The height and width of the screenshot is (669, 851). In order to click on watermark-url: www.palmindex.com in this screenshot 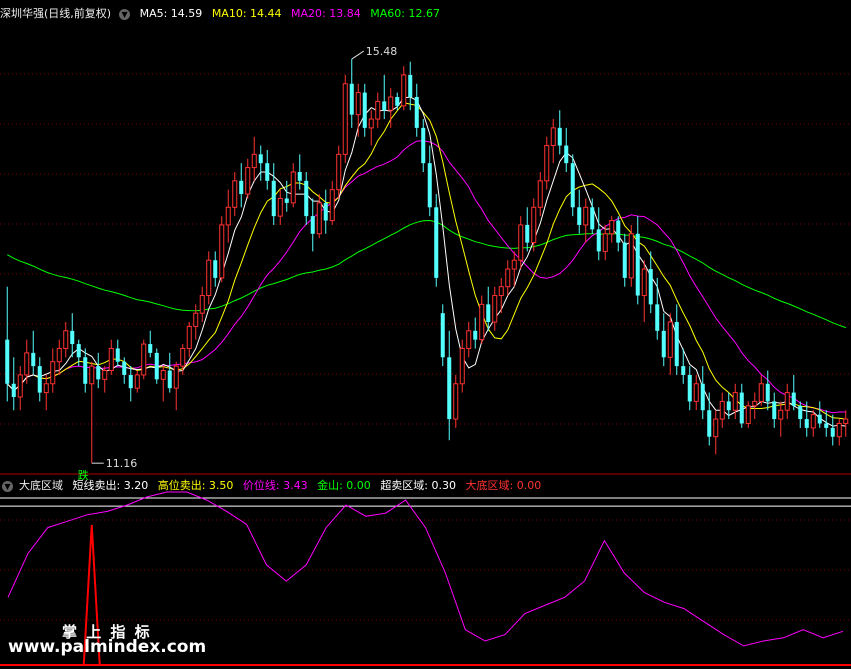, I will do `click(107, 647)`.